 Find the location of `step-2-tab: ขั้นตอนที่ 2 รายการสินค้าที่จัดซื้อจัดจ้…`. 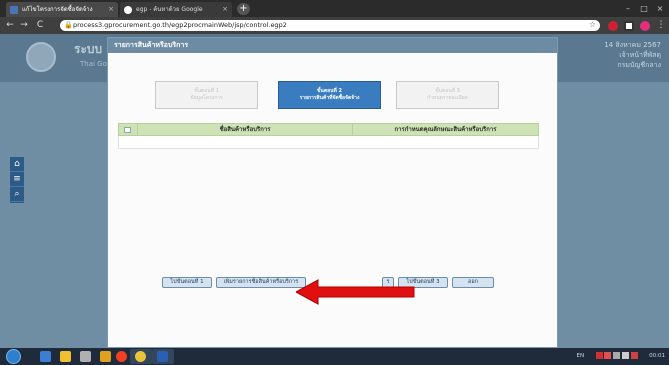

step-2-tab: ขั้นตอนที่ 2 รายการสินค้าที่จัดซื้อจัดจ้… is located at coordinates (329, 95).